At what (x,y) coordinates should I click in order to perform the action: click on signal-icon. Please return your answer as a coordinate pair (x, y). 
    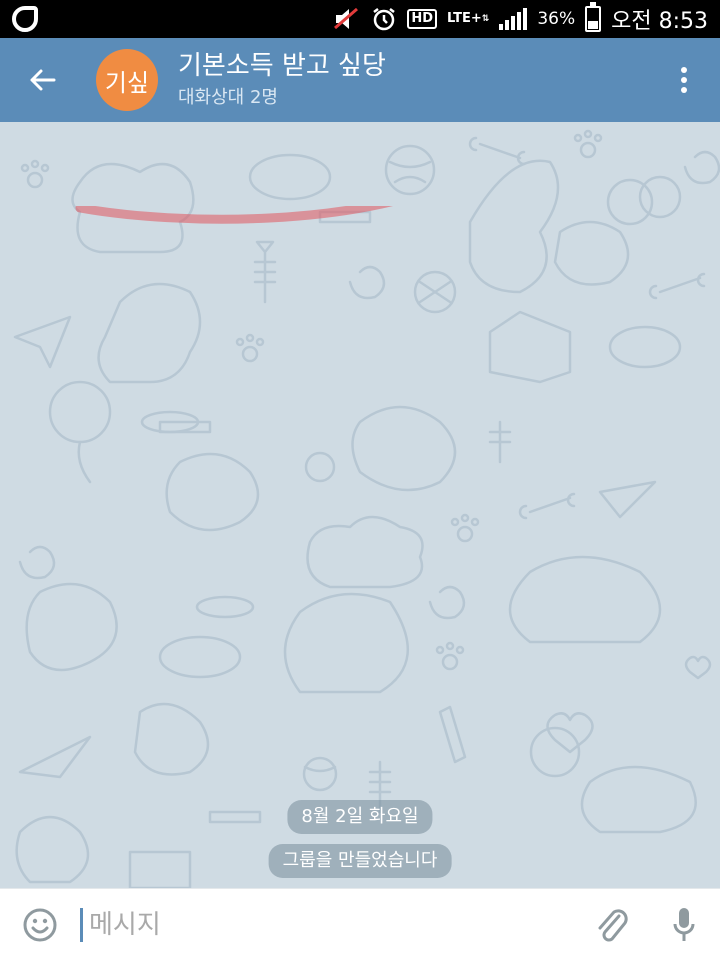
    Looking at the image, I should click on (513, 19).